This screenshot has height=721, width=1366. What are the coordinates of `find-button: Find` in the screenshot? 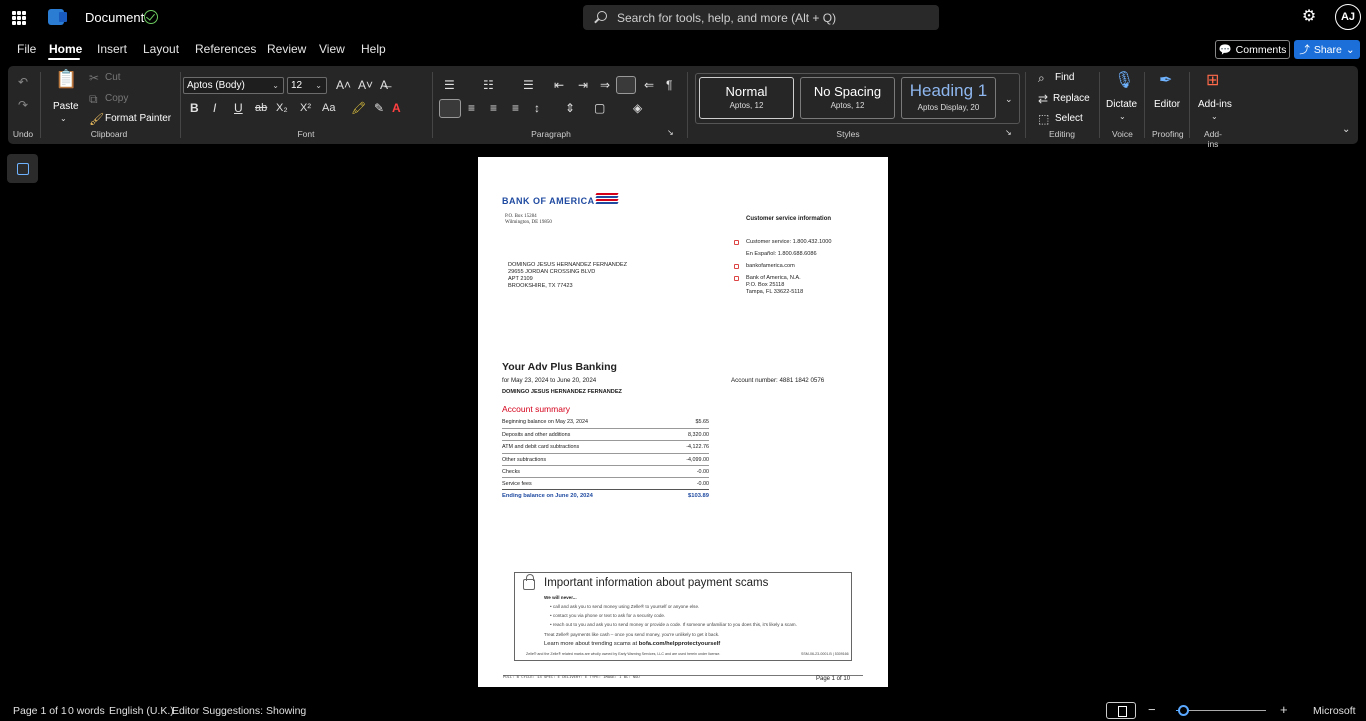 It's located at (1064, 77).